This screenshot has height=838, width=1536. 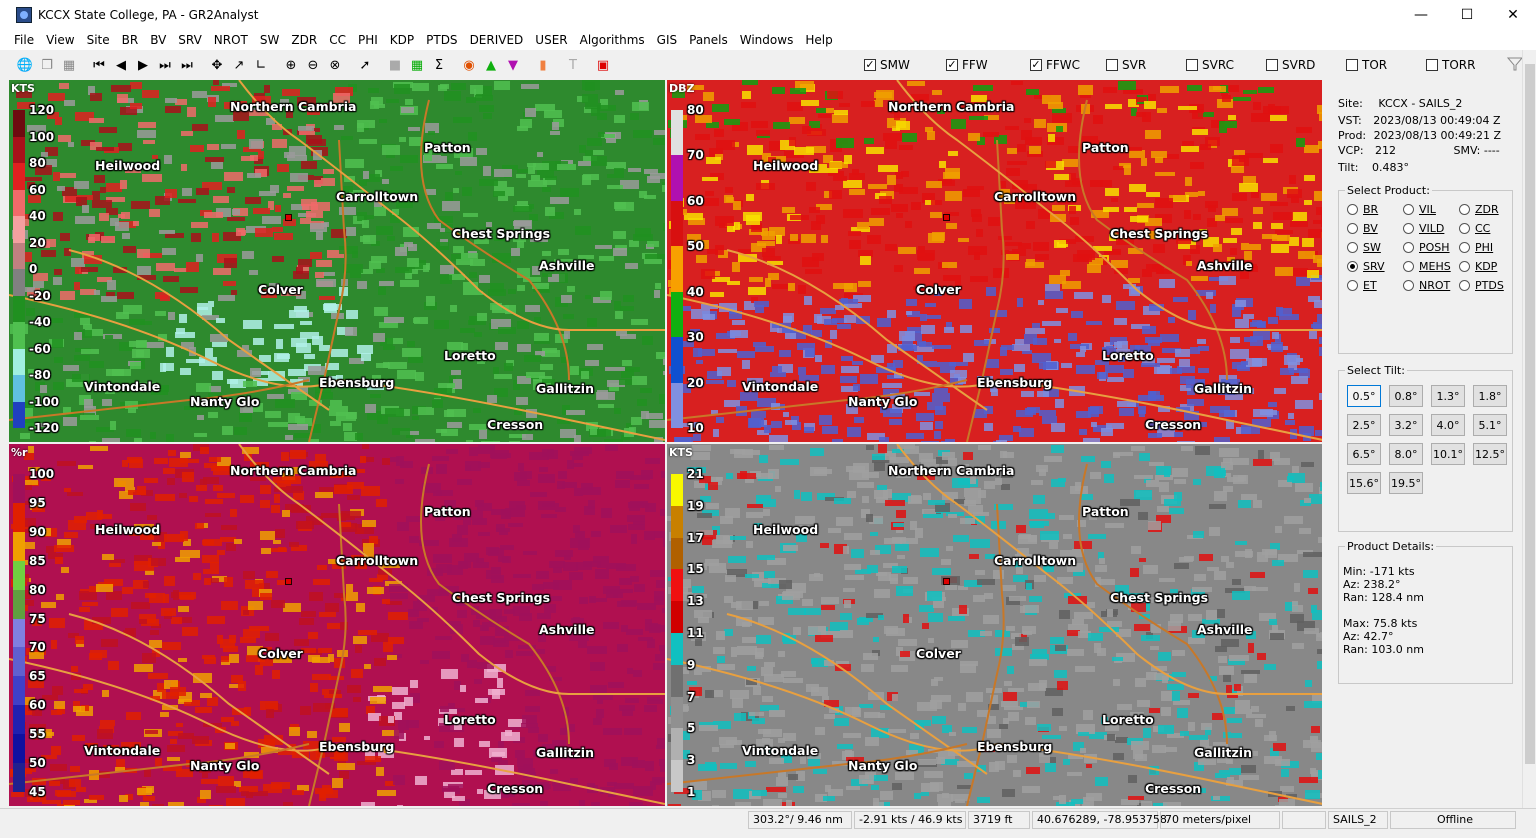 What do you see at coordinates (818, 40) in the screenshot?
I see `menu-help: Help` at bounding box center [818, 40].